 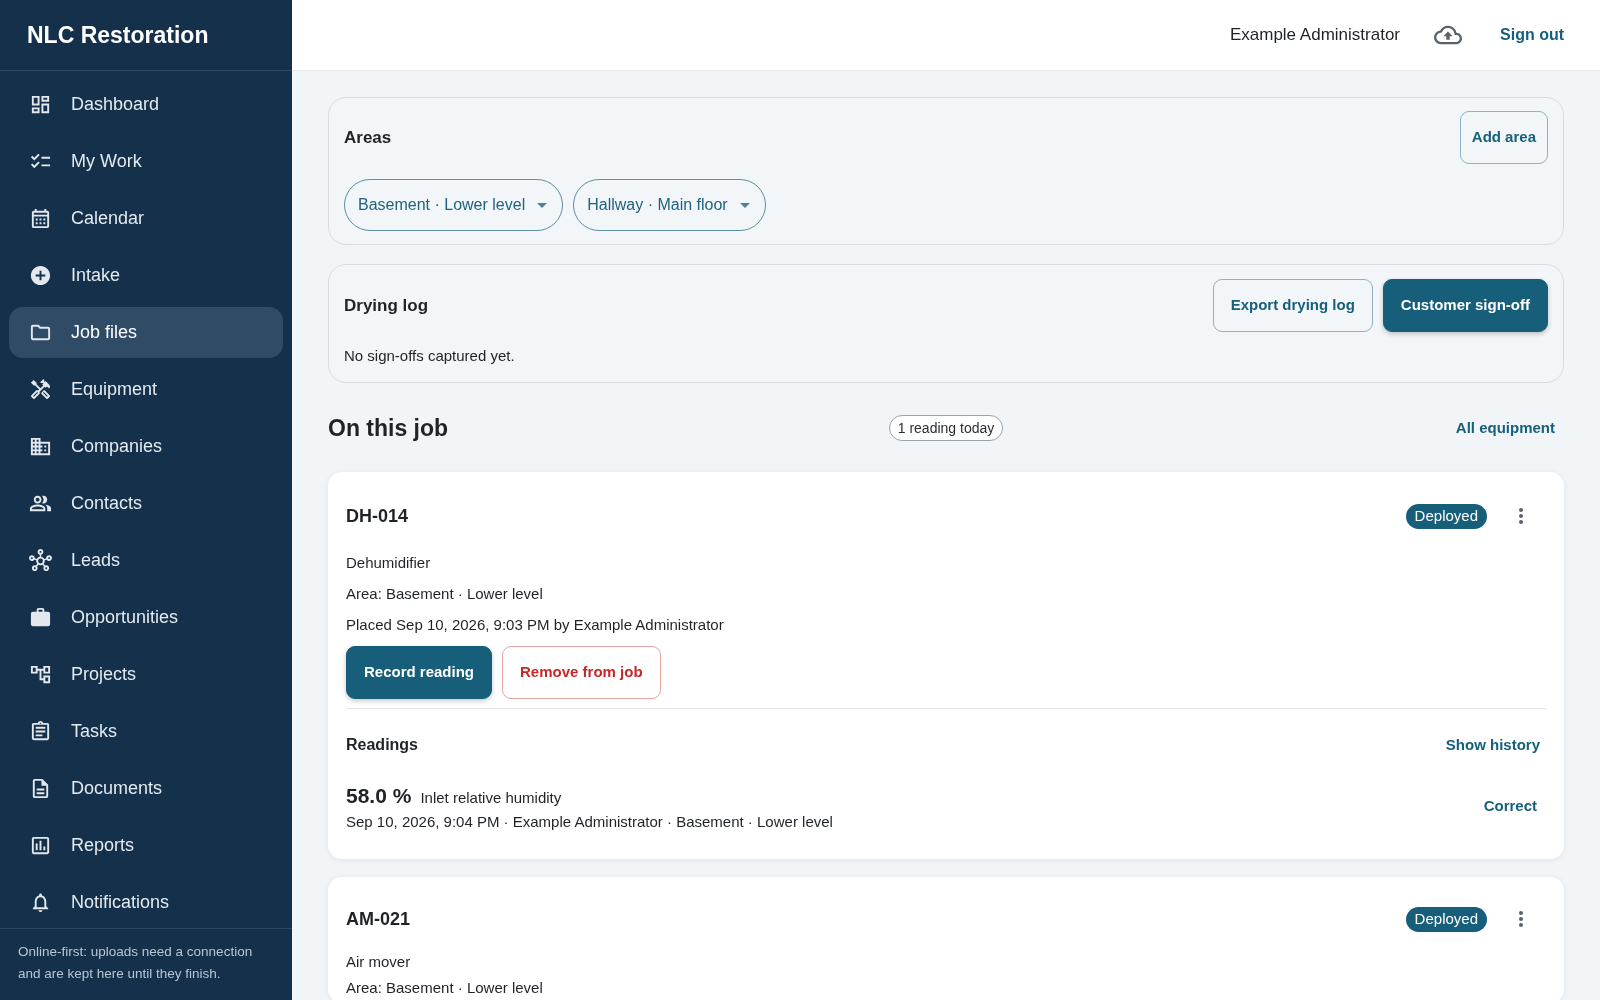 What do you see at coordinates (535, 625) in the screenshot?
I see `placed-info: Placed Sep 10, 2026, 9:03 PM by Example Administrator` at bounding box center [535, 625].